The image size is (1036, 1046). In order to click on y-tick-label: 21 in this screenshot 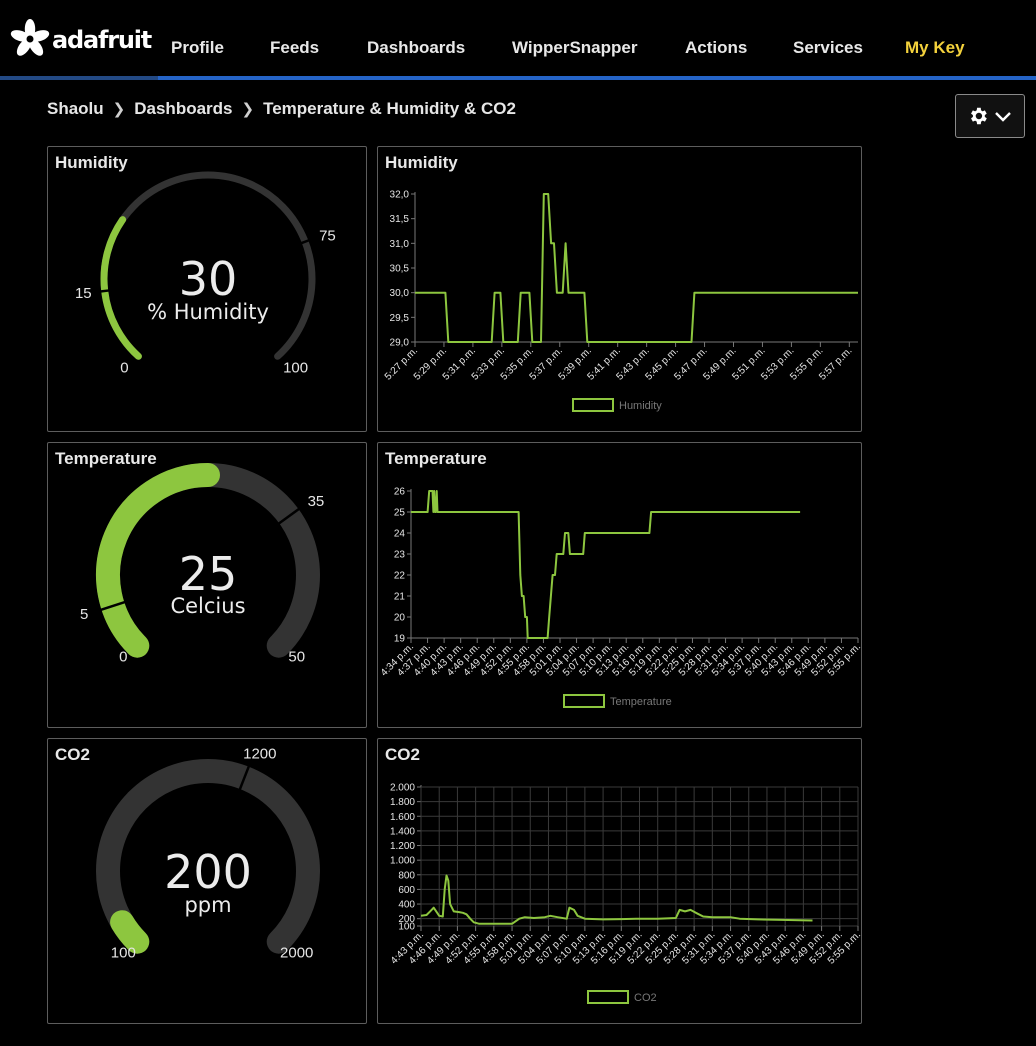, I will do `click(400, 597)`.